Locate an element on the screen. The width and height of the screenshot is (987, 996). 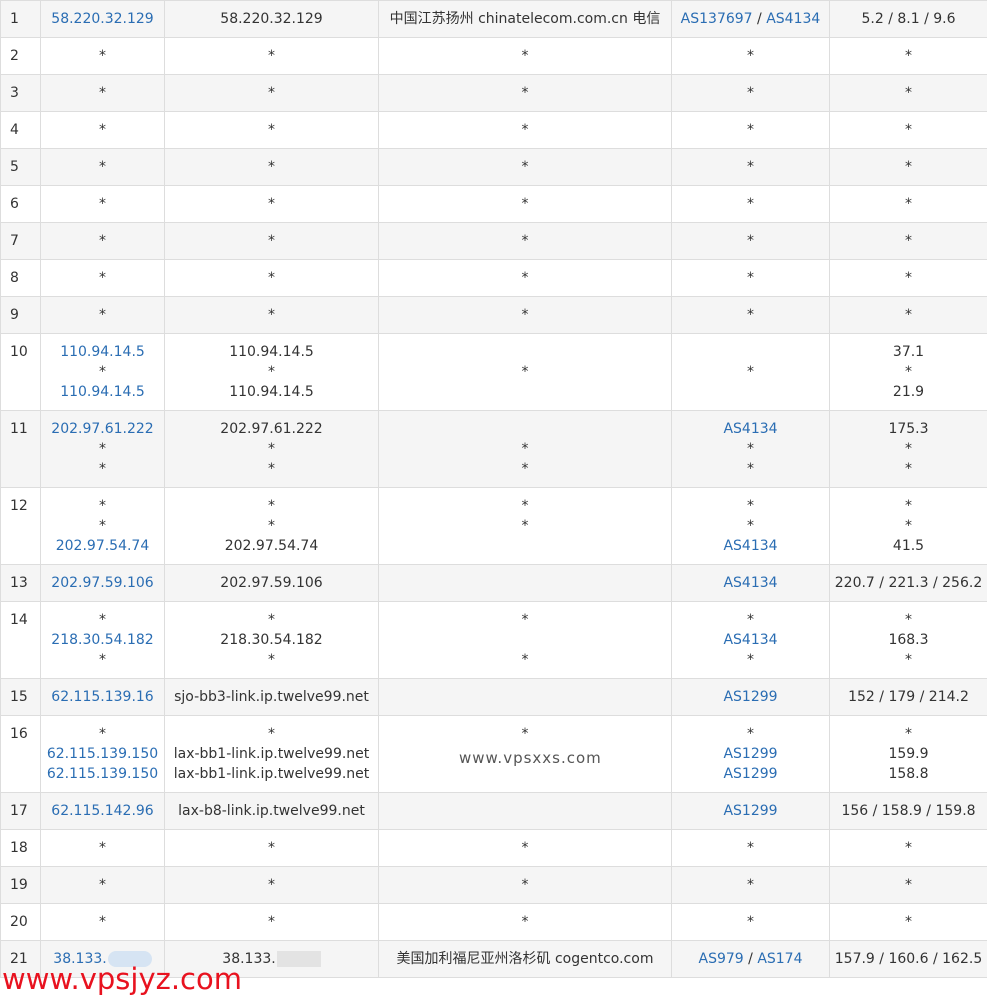
hop-number: 12 is located at coordinates (19, 506).